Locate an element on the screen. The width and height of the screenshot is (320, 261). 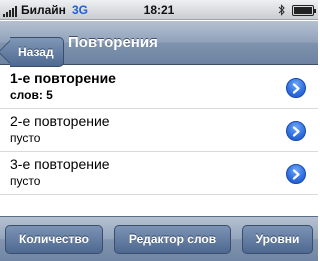
list-item-title: 2-е повторение is located at coordinates (60, 121).